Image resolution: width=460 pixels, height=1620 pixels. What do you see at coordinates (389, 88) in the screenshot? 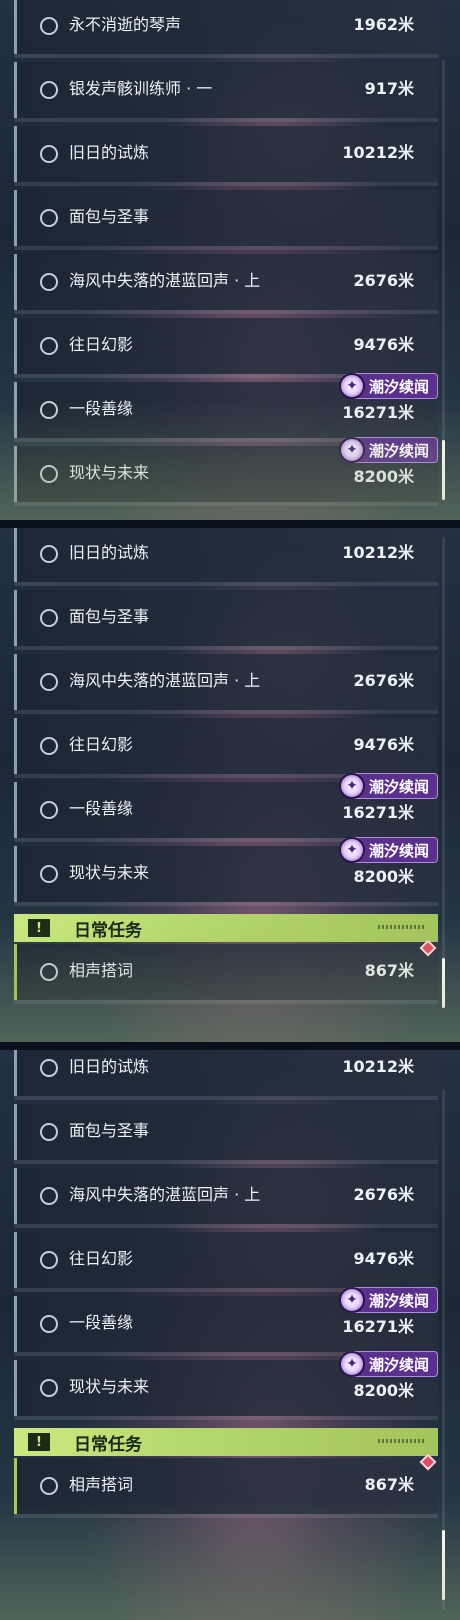
I see `quest-distance: 917米` at bounding box center [389, 88].